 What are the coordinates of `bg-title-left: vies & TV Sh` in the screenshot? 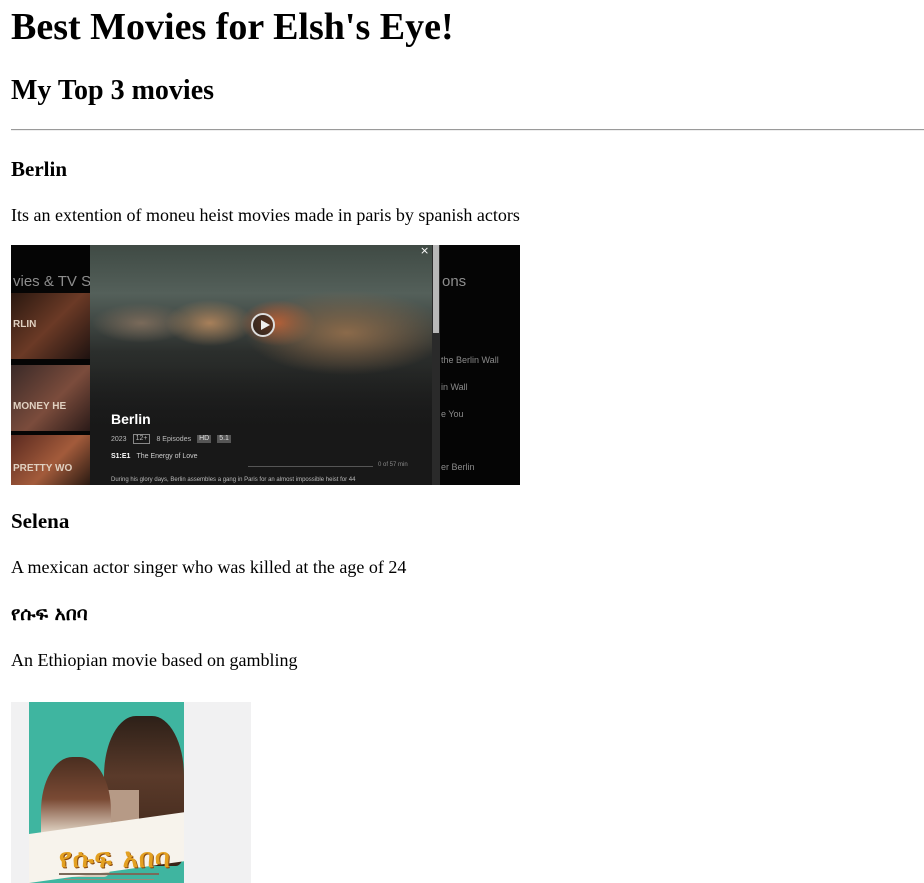 It's located at (56, 281).